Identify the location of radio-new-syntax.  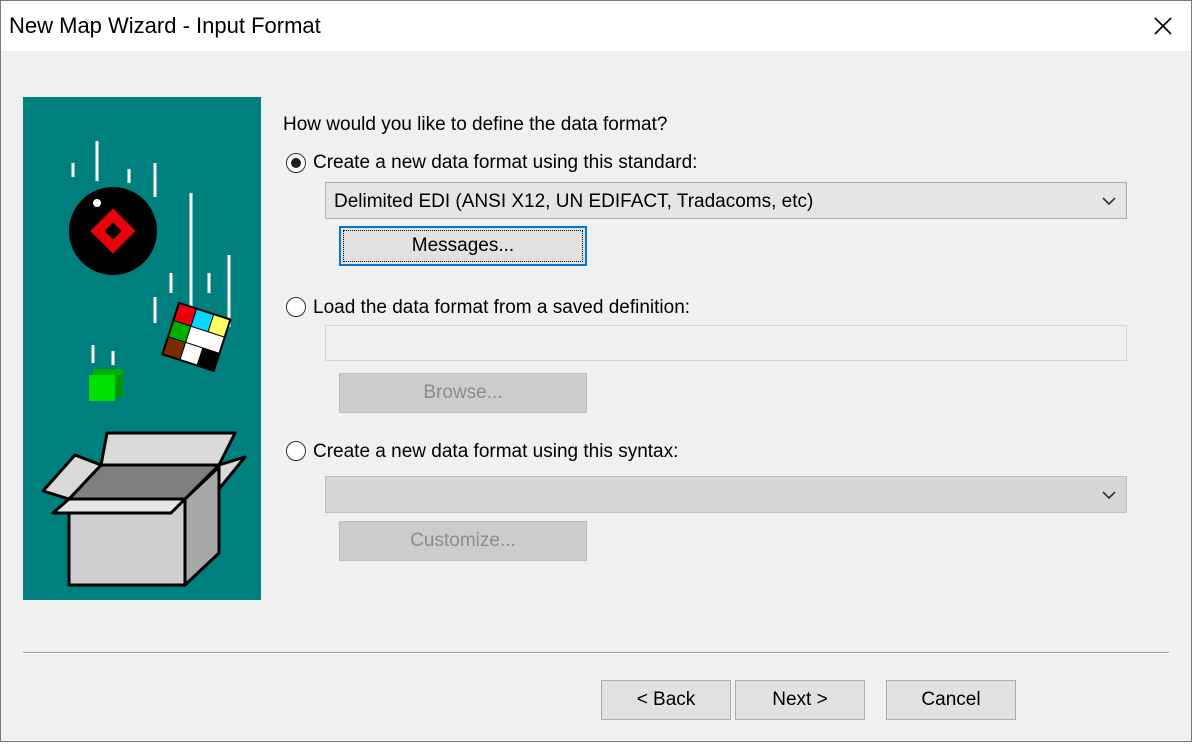
(296, 451).